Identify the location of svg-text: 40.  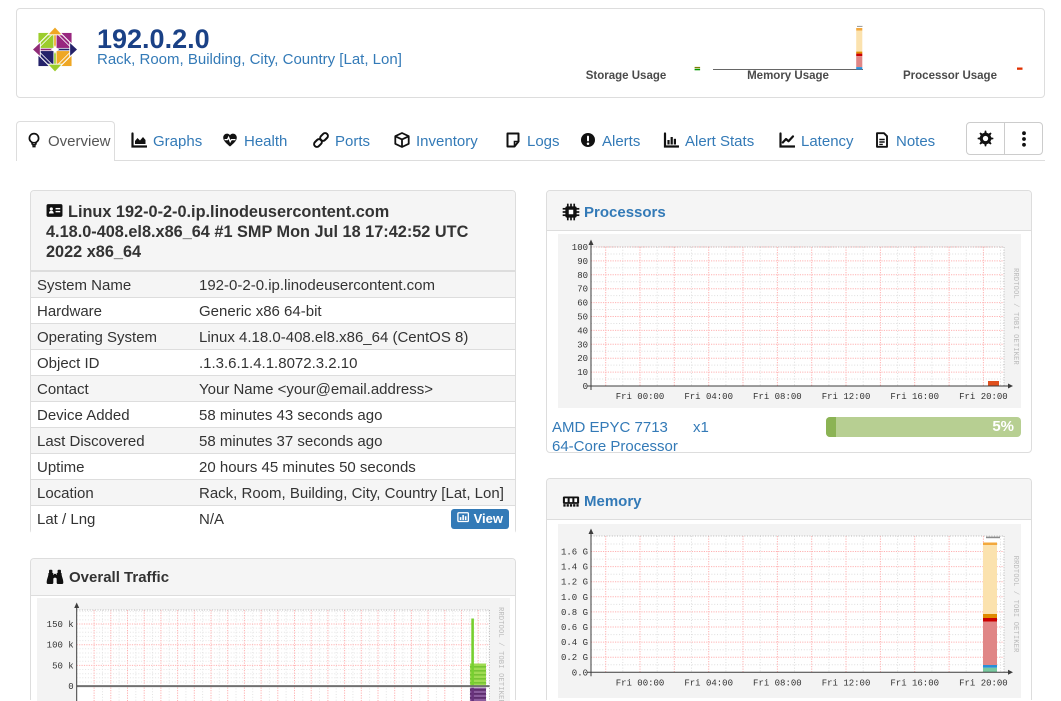
(582, 331).